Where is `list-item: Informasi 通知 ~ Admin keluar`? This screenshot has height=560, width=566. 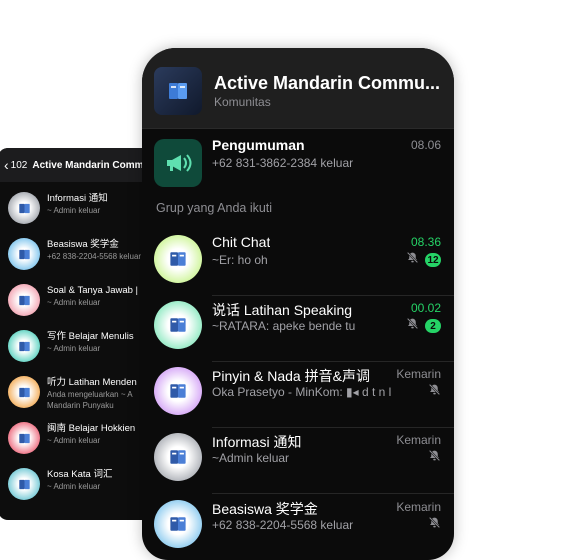 list-item: Informasi 通知 ~ Admin keluar is located at coordinates (79, 205).